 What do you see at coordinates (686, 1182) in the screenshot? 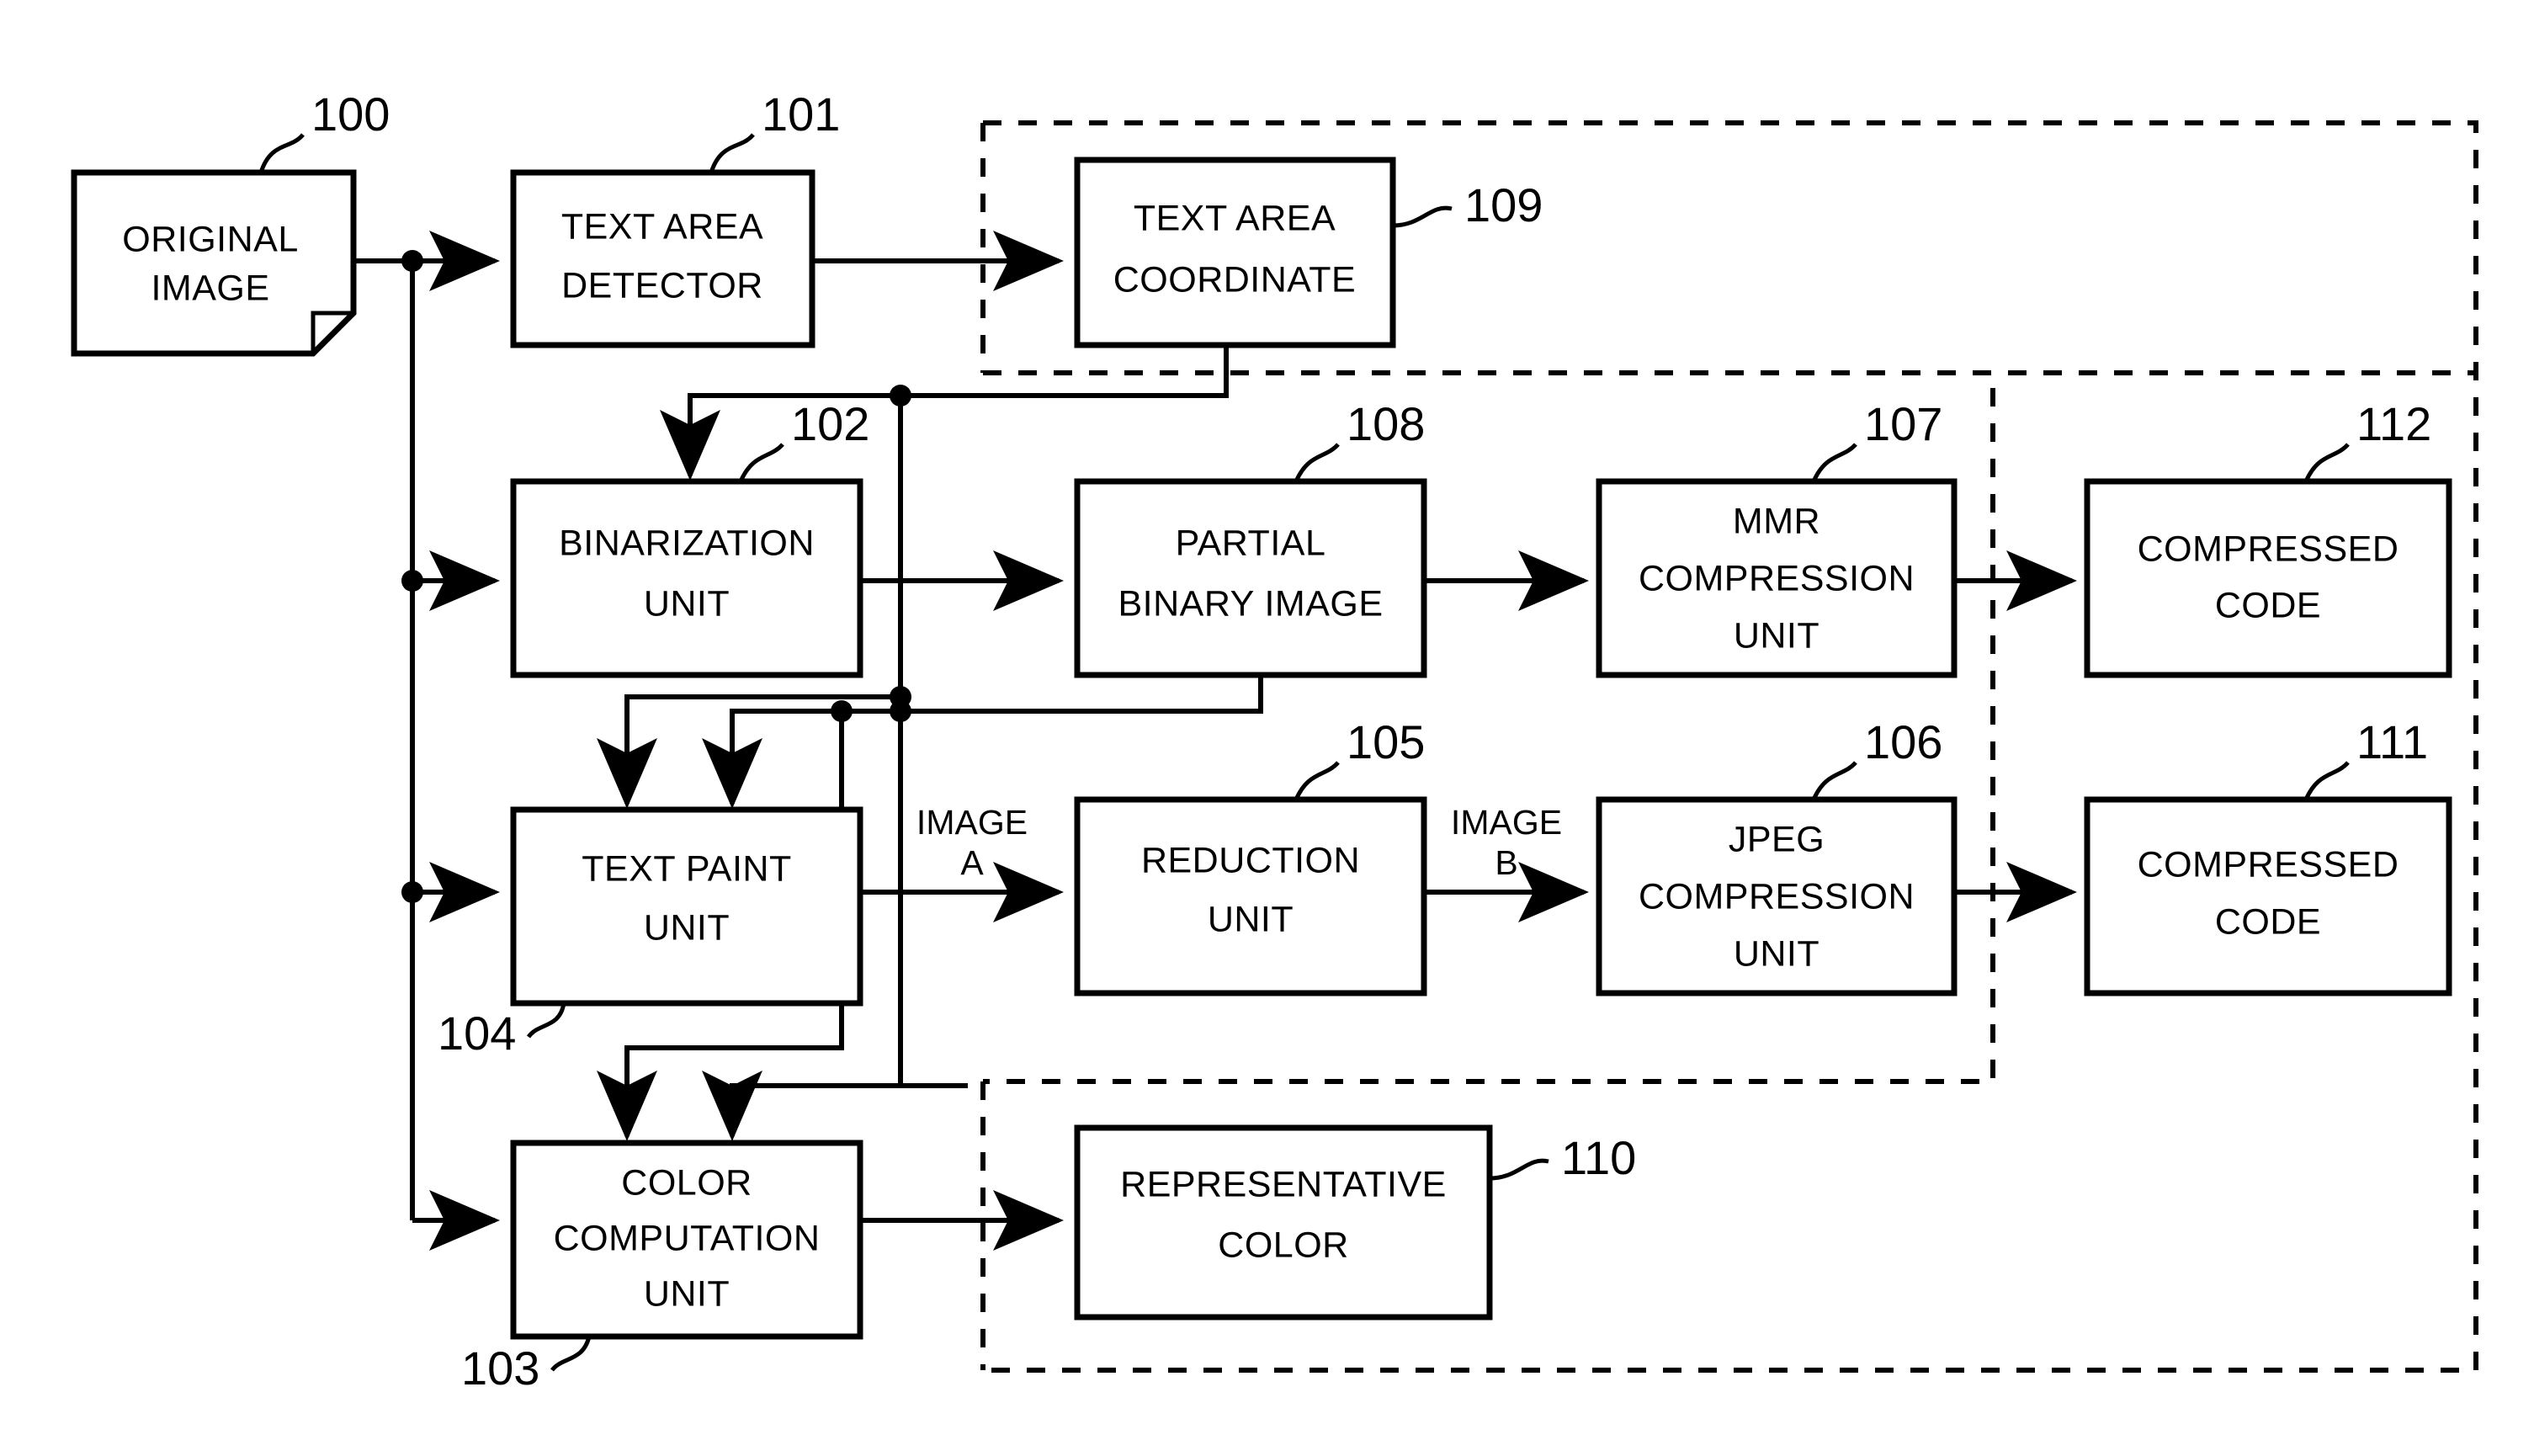
I see `block-label-line1: COLOR` at bounding box center [686, 1182].